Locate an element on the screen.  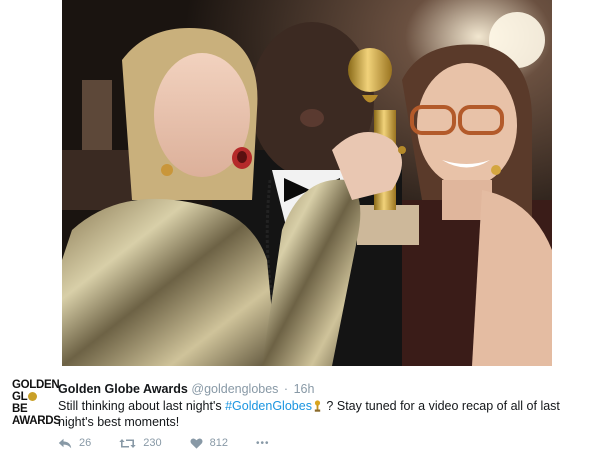
heart-icon is located at coordinates (196, 443).